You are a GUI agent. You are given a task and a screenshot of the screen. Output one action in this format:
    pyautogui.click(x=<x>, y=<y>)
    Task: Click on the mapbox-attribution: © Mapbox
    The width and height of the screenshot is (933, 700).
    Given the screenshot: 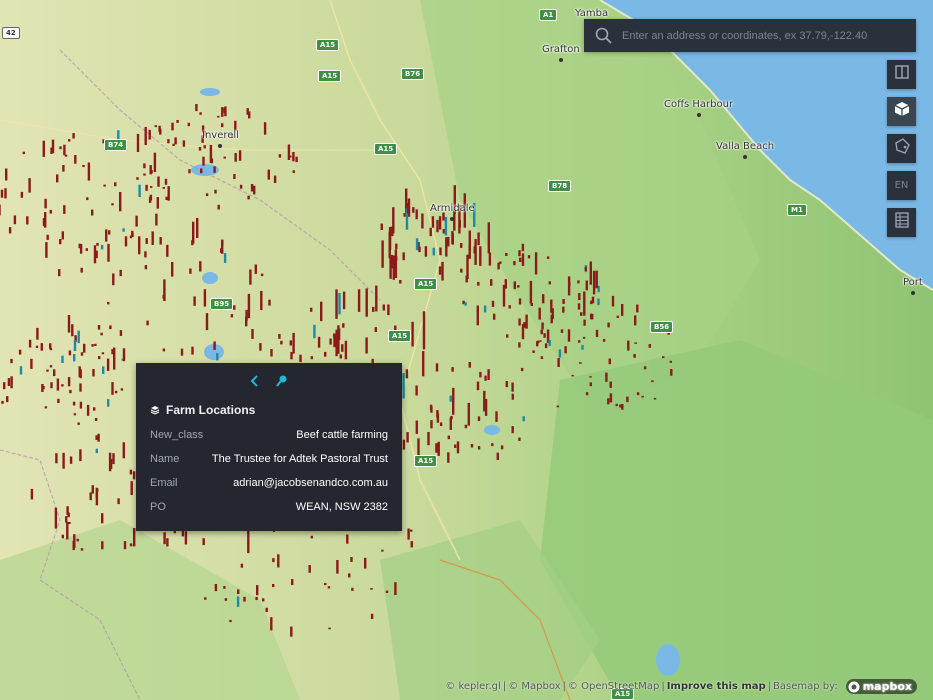 What is the action you would take?
    pyautogui.click(x=534, y=686)
    